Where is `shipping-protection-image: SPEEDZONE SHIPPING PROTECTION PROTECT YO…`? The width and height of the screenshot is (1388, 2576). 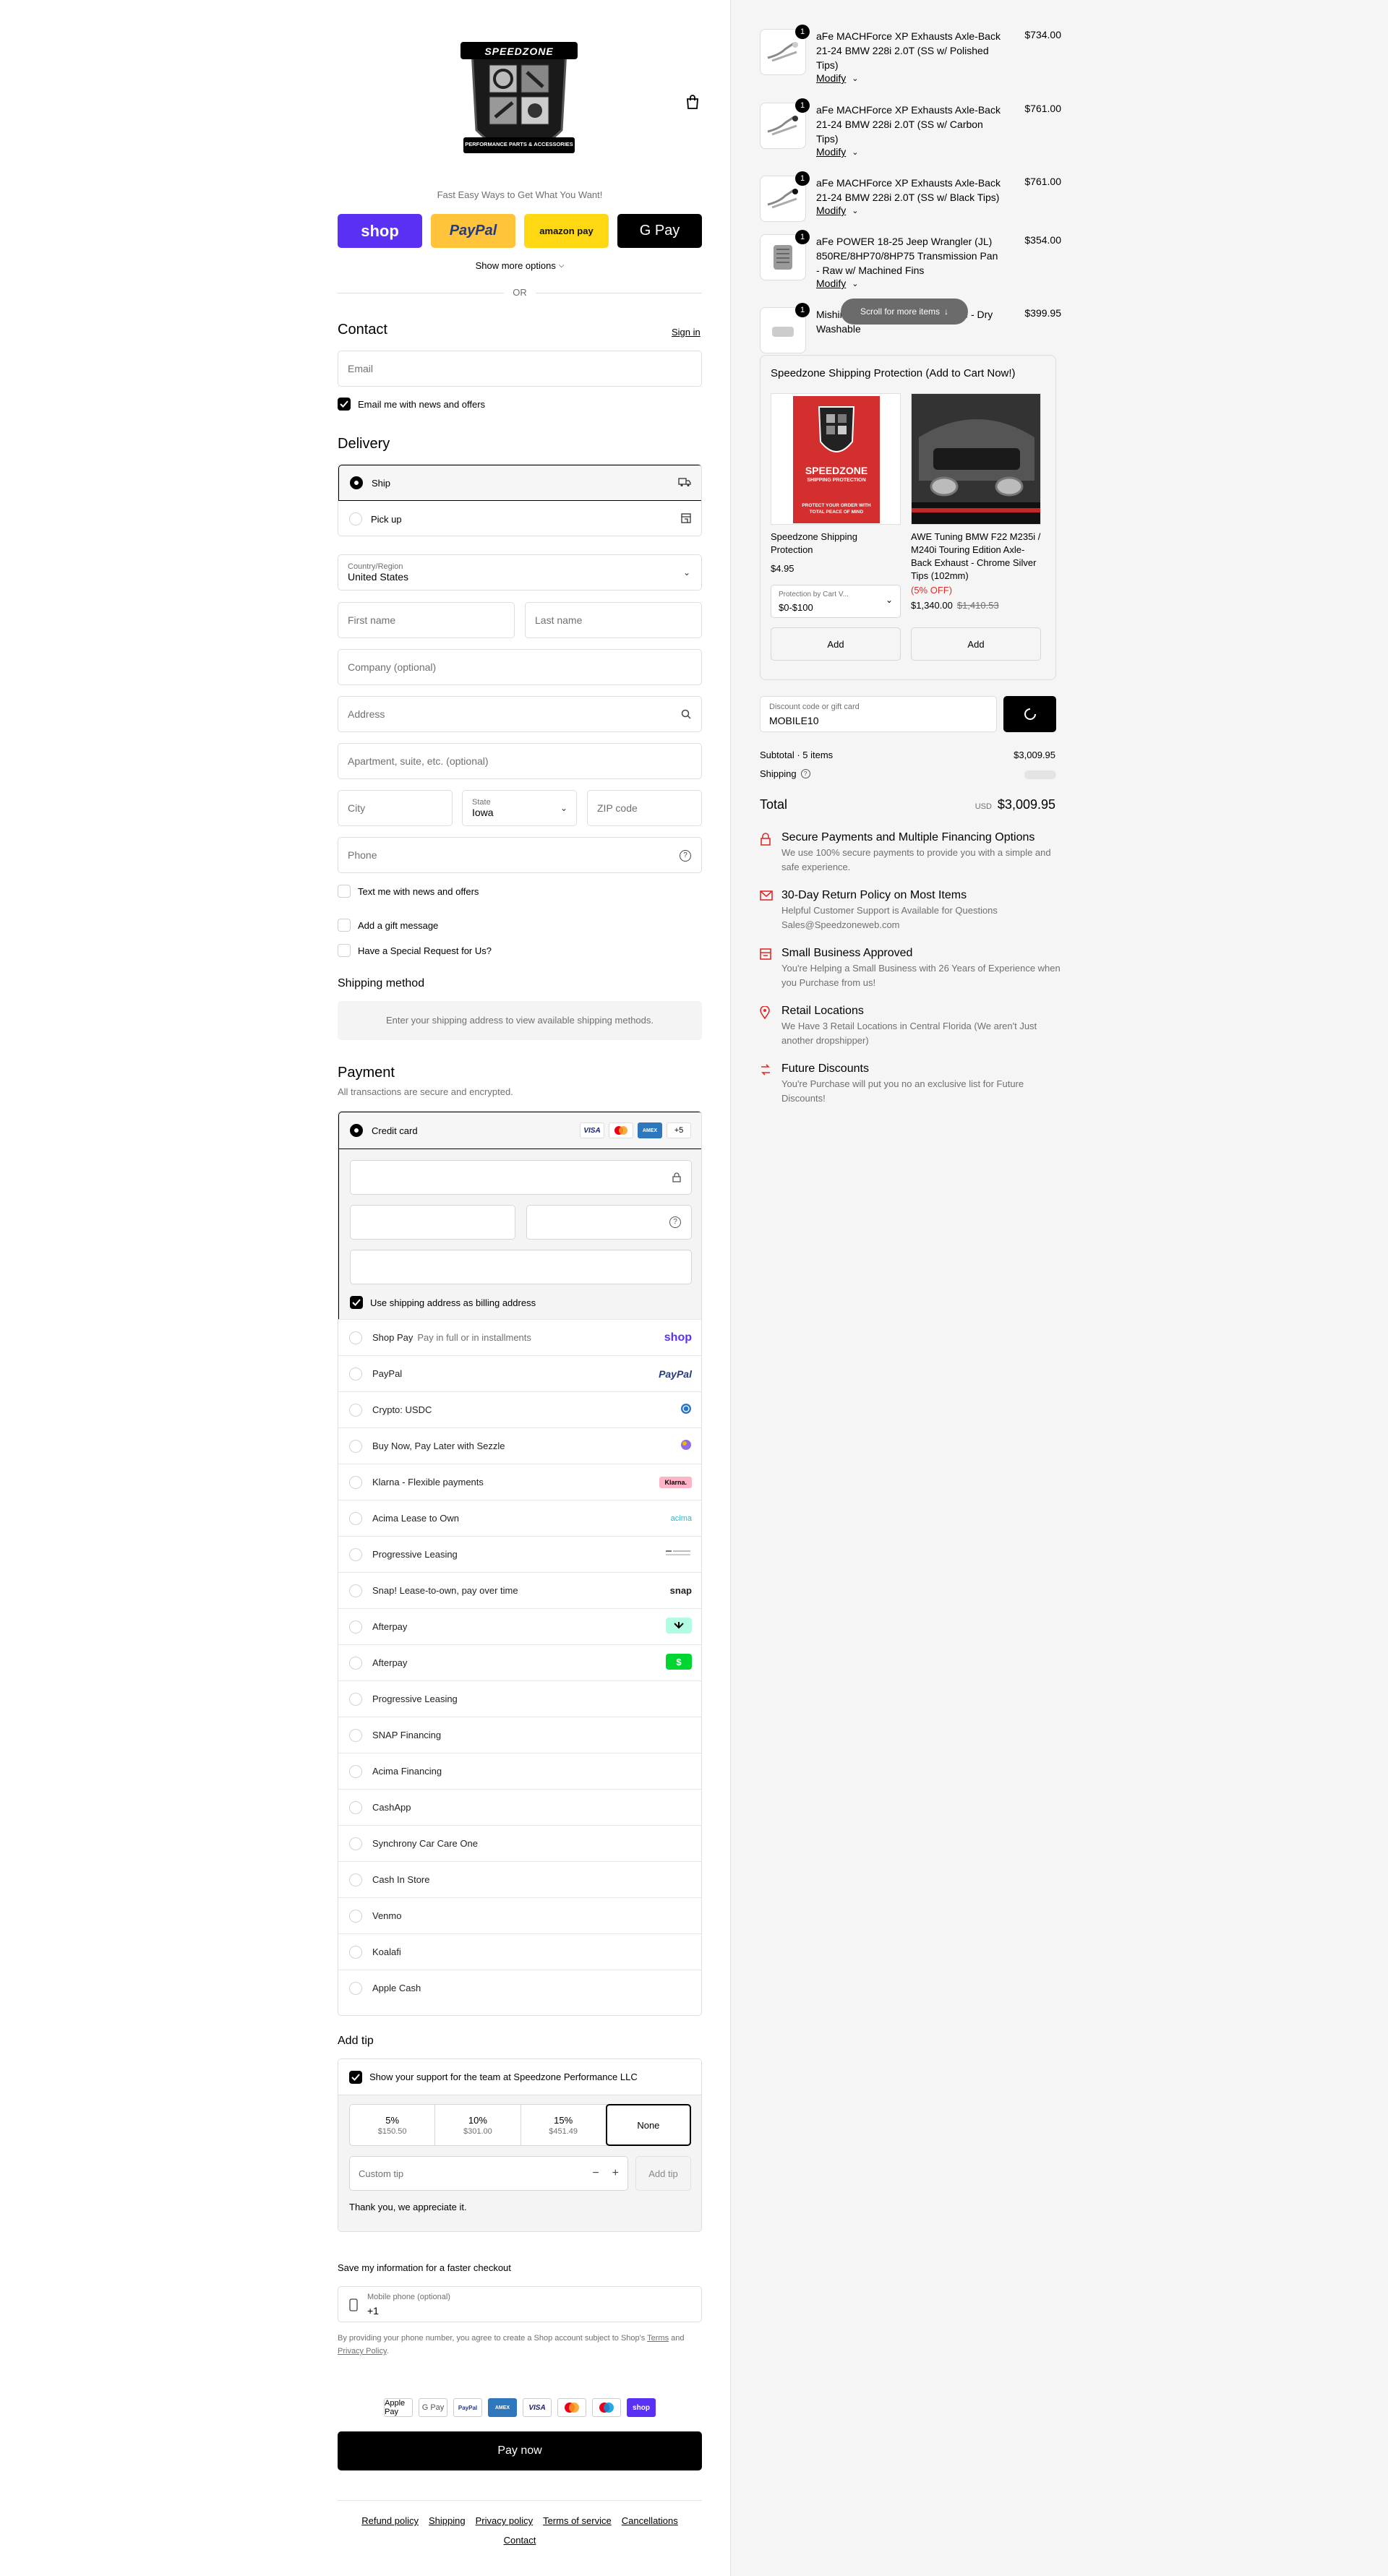
shipping-protection-image: SPEEDZONE SHIPPING PROTECTION PROTECT YO… is located at coordinates (836, 459).